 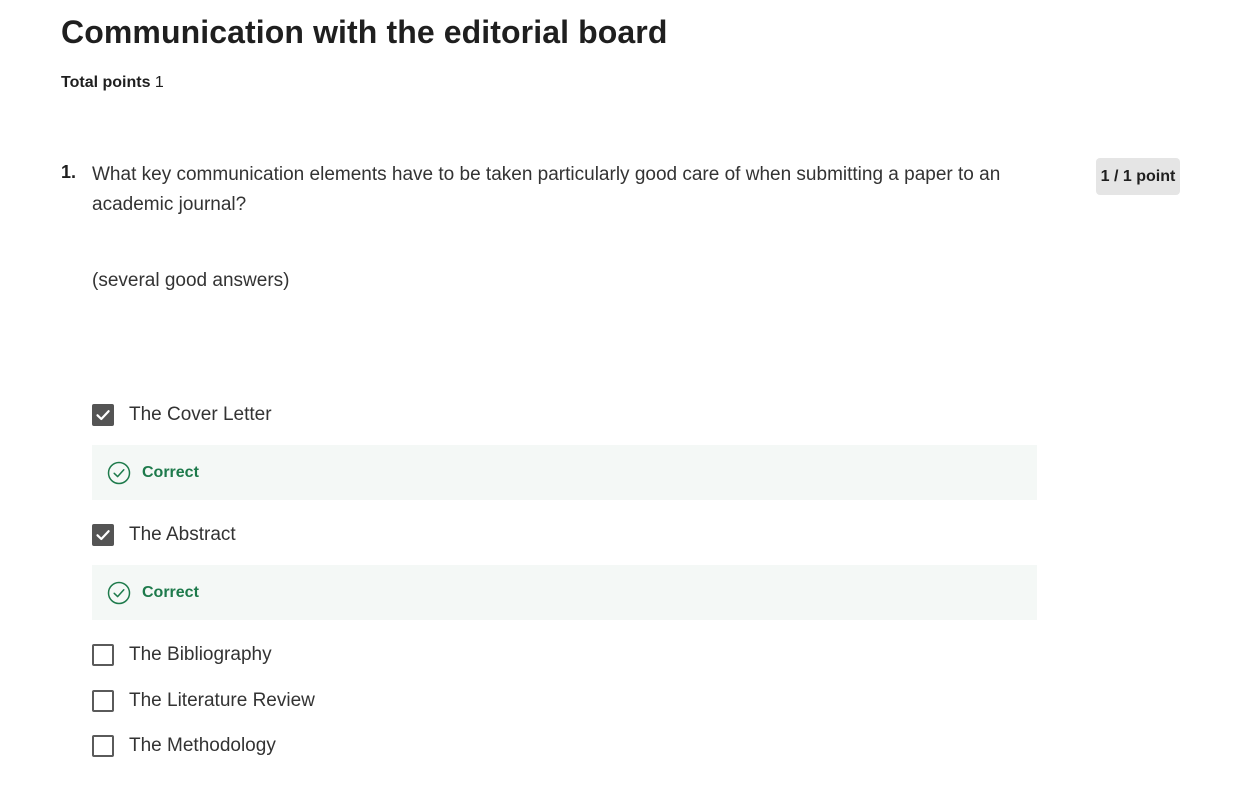 I want to click on question-number: 1., so click(x=69, y=172).